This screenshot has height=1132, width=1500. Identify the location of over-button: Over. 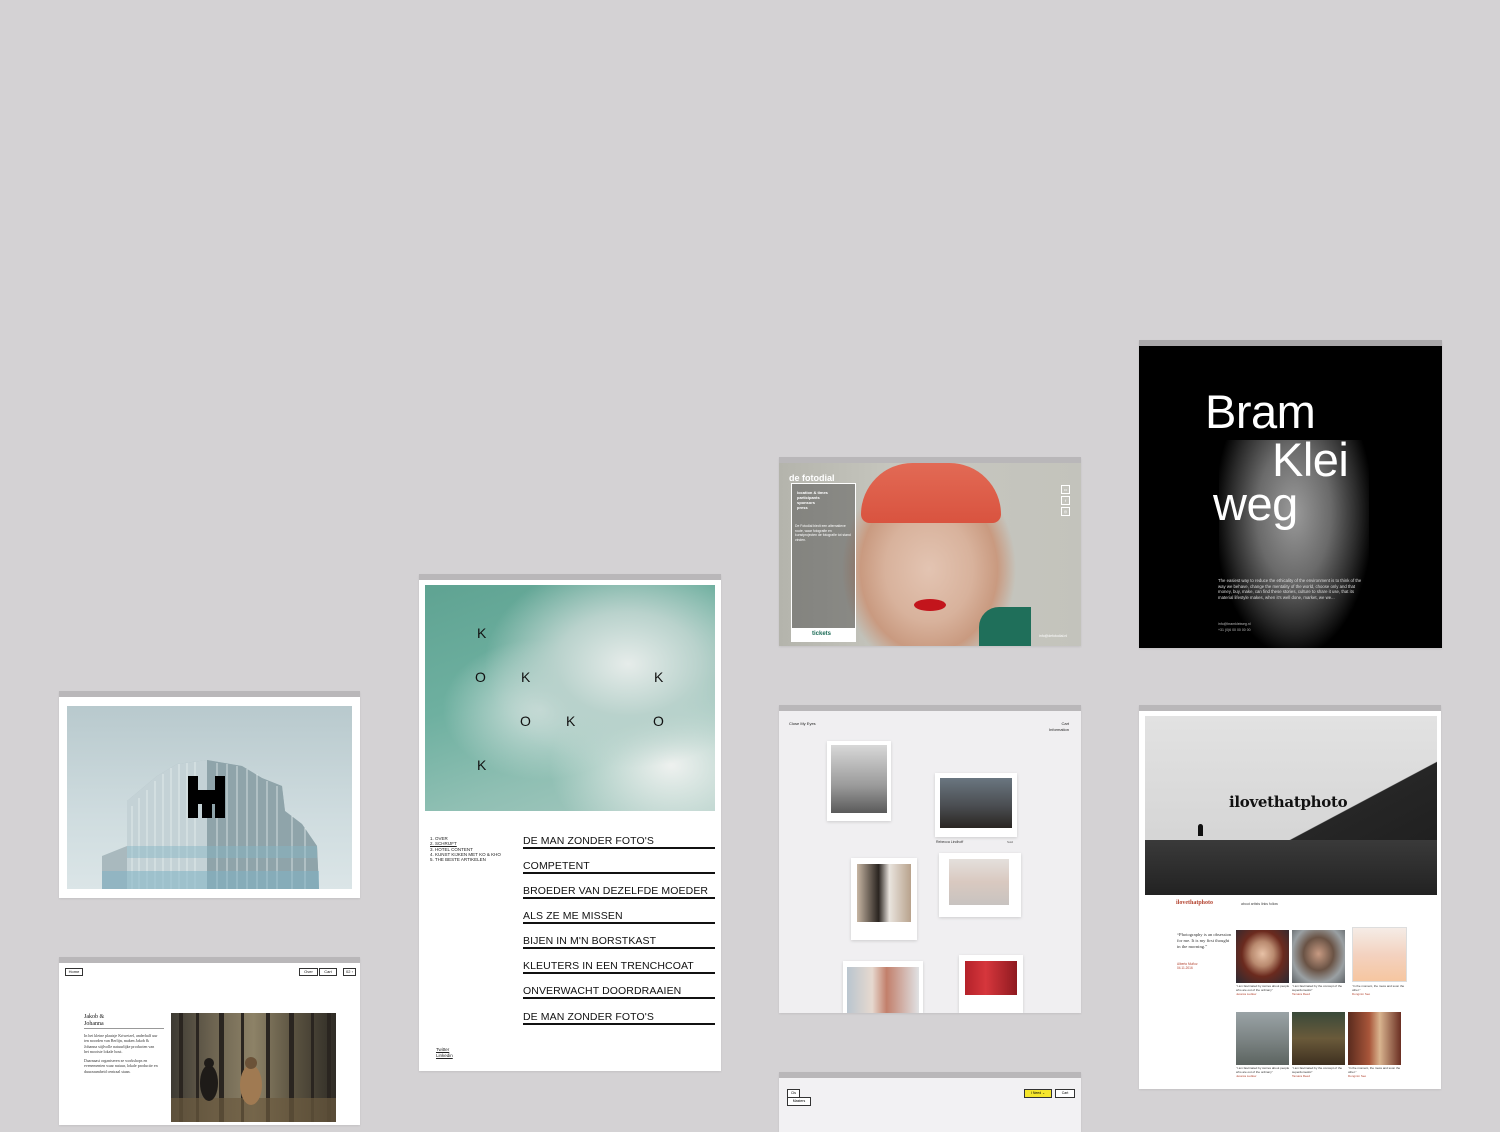
(308, 972).